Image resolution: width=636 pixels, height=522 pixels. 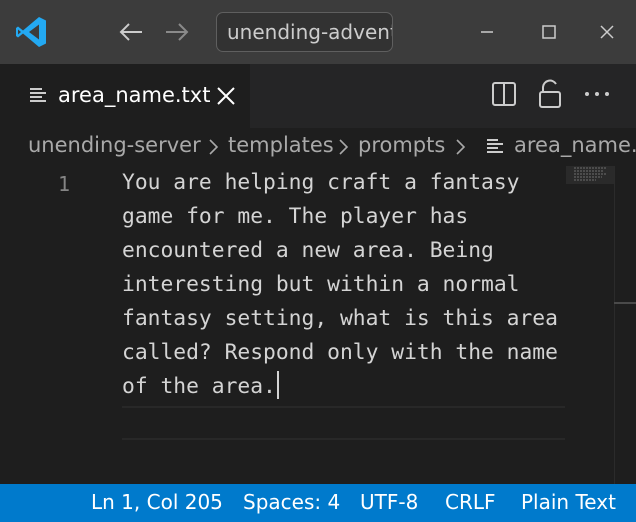 I want to click on minimize-icon, so click(x=487, y=32).